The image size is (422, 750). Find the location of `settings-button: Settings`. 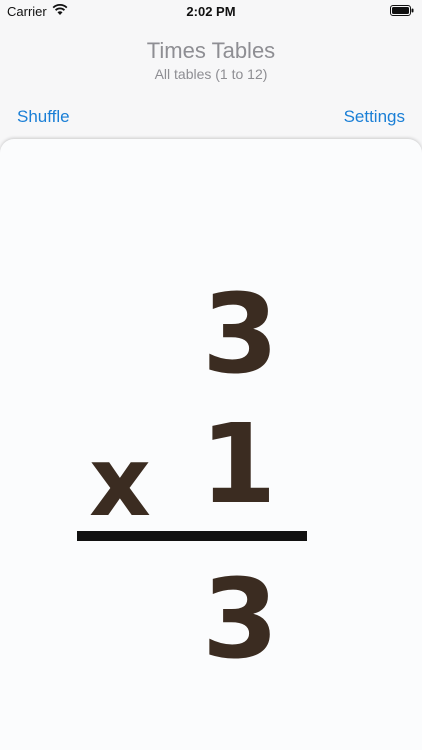

settings-button: Settings is located at coordinates (374, 117).